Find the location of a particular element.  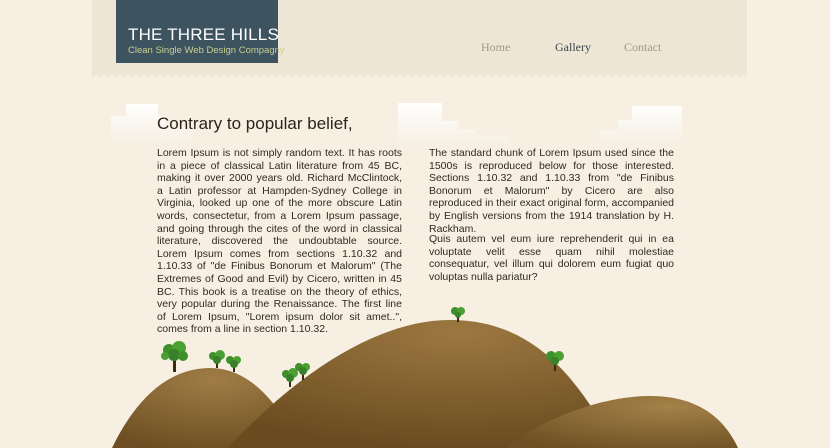

header-zigzag-edge is located at coordinates (419, 76).